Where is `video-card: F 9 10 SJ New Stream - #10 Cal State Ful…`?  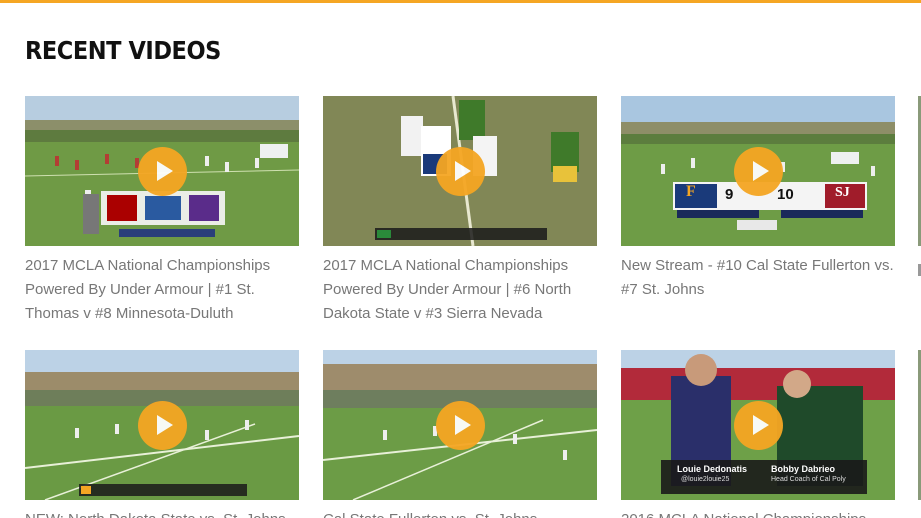
video-card: F 9 10 SJ New Stream - #10 Cal State Ful… is located at coordinates (758, 199).